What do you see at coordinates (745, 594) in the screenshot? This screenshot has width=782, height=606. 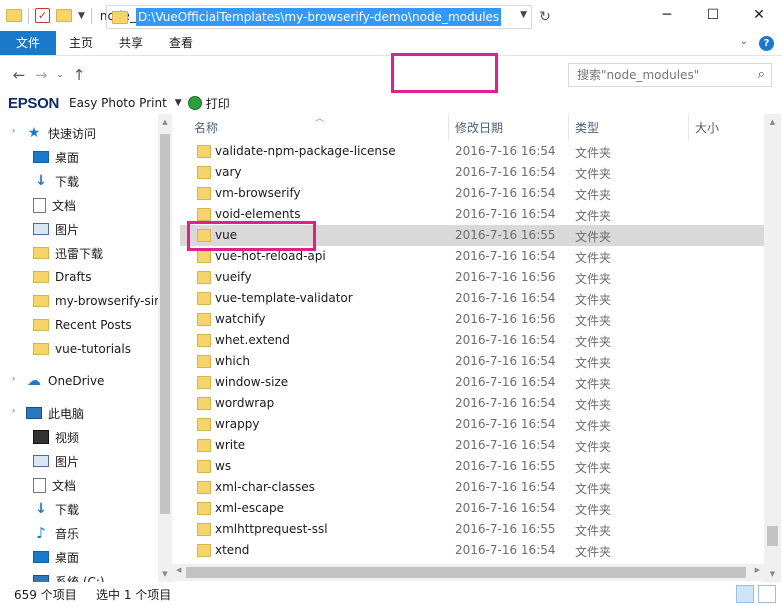 I see `details-view-icon` at bounding box center [745, 594].